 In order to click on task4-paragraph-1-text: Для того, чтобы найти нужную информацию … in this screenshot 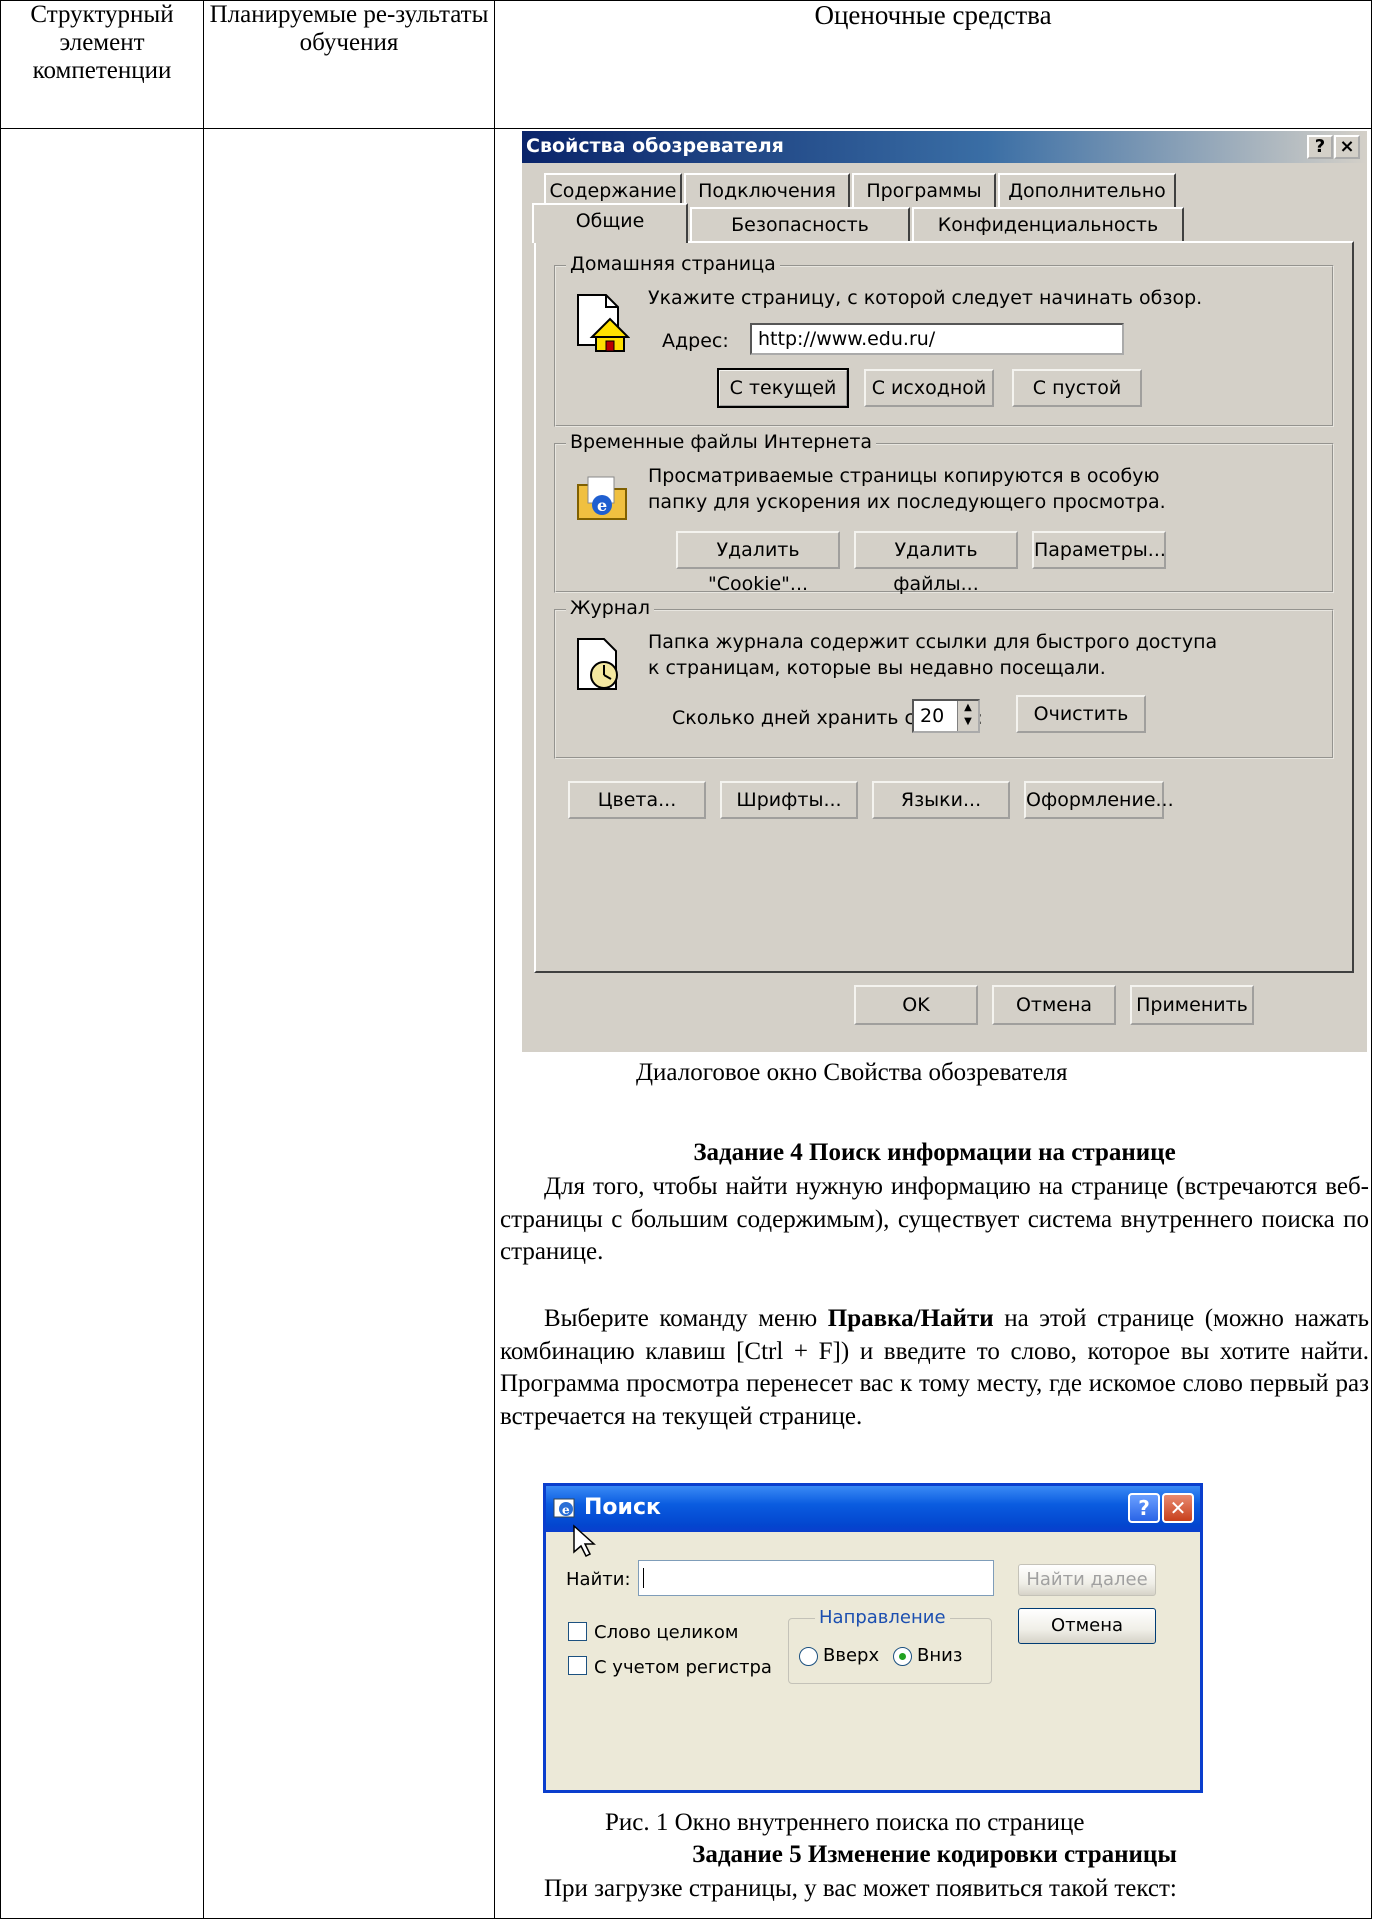, I will do `click(934, 1219)`.